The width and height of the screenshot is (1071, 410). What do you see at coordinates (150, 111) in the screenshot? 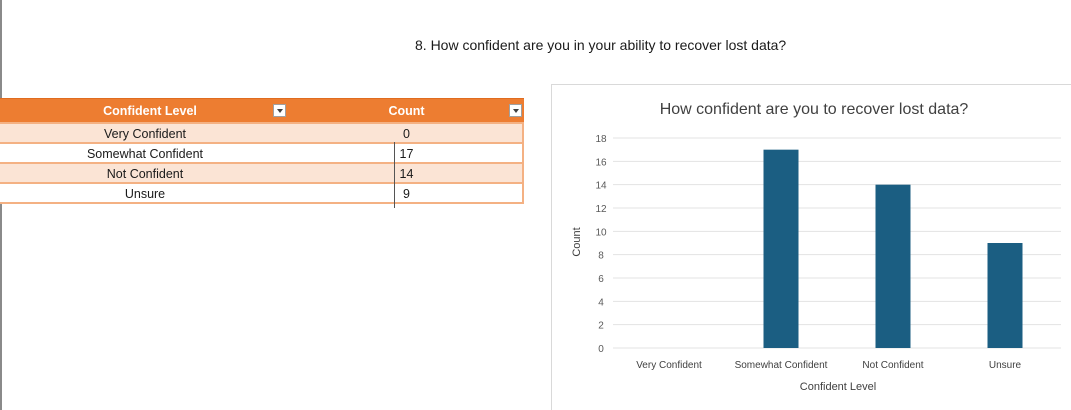
I see `header-confident-level: Confident Level` at bounding box center [150, 111].